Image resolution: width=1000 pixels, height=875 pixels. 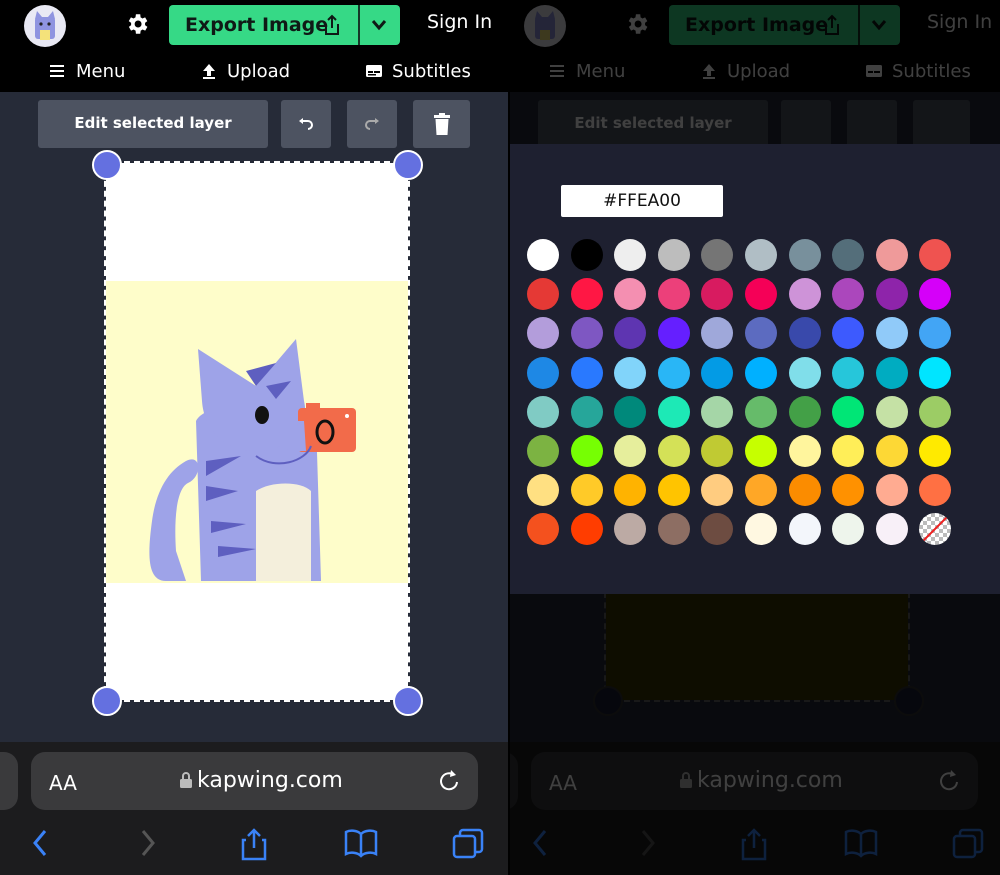 What do you see at coordinates (153, 124) in the screenshot?
I see `edit-selected-layer-button: Edit selected layer` at bounding box center [153, 124].